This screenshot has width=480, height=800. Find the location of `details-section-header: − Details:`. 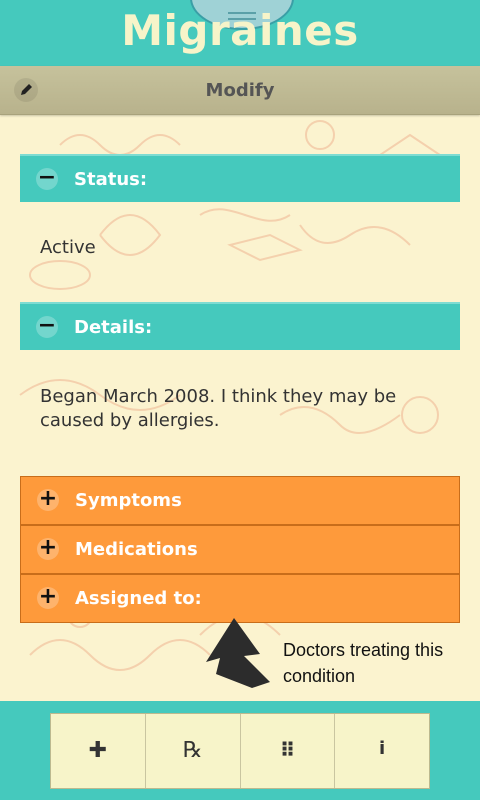

details-section-header: − Details: is located at coordinates (240, 326).